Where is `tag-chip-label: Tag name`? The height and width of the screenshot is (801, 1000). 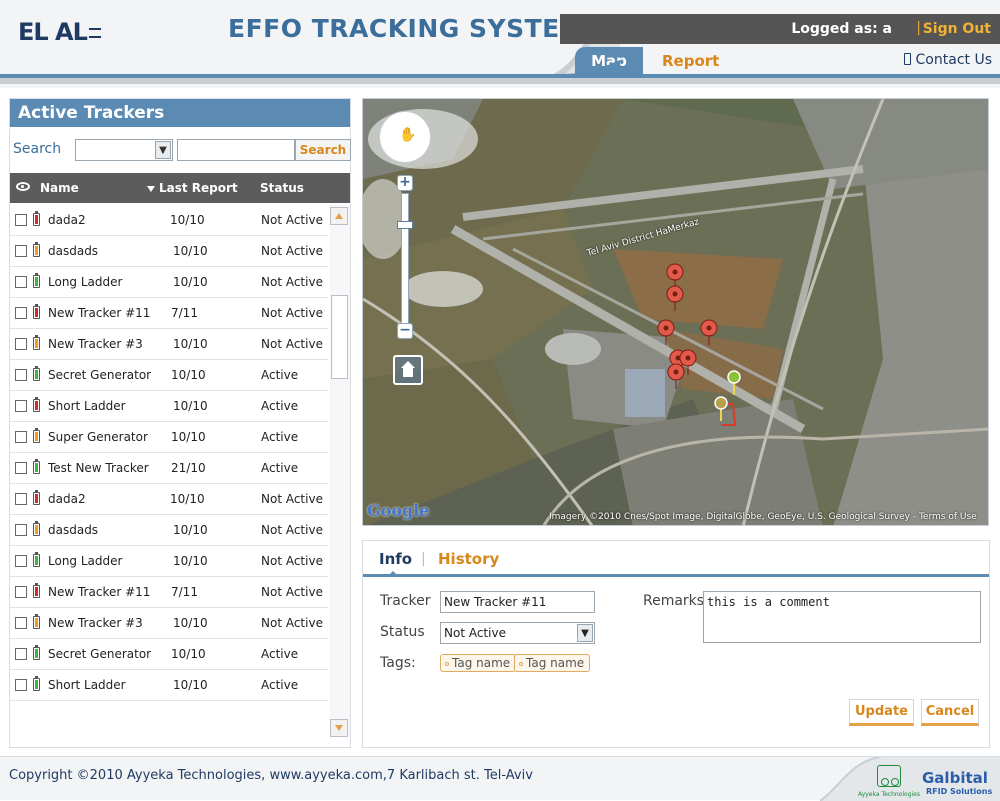
tag-chip-label: Tag name is located at coordinates (555, 663).